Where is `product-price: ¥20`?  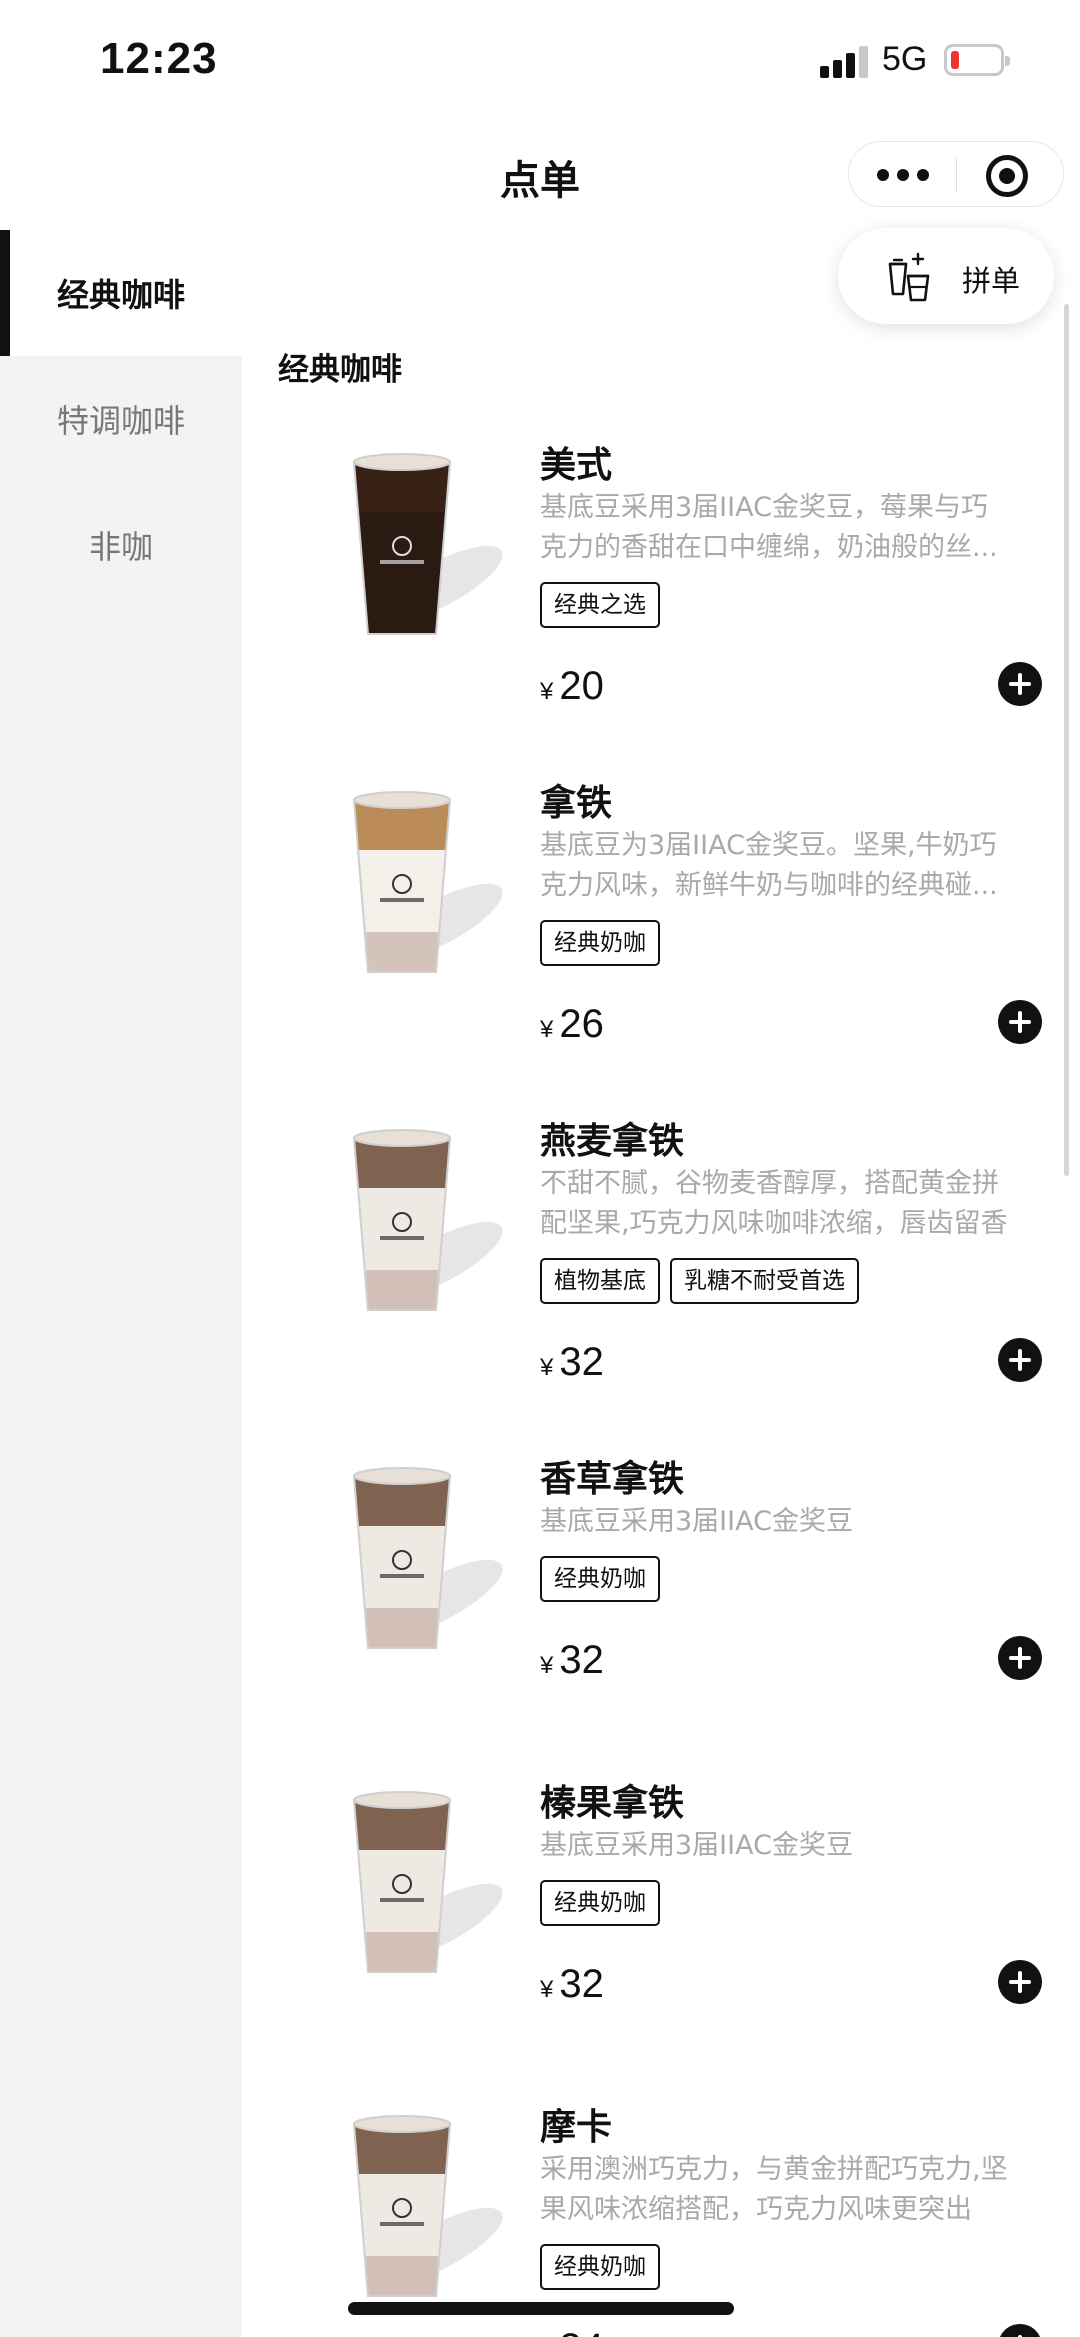
product-price: ¥20 is located at coordinates (572, 686).